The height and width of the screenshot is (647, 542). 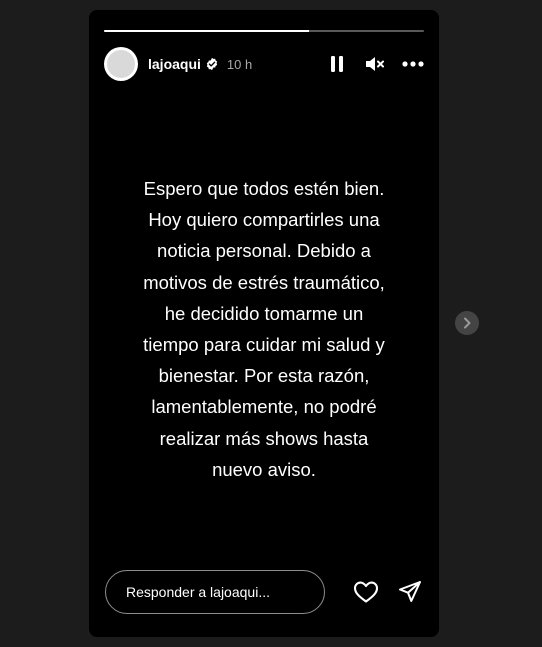 I want to click on chevron-right-icon, so click(x=467, y=323).